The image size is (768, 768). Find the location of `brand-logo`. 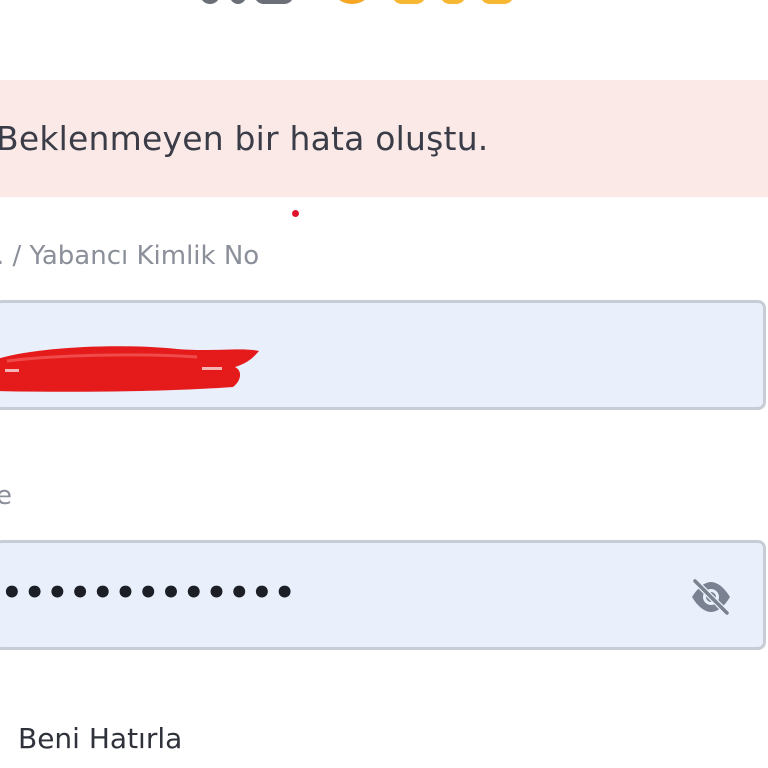

brand-logo is located at coordinates (370, 4).